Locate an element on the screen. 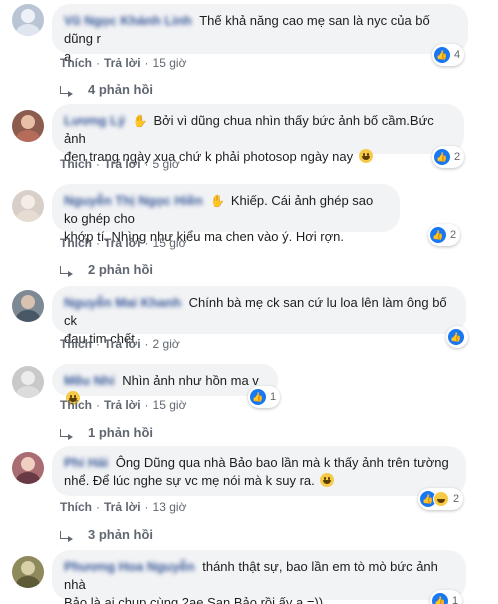 This screenshot has height=604, width=498. comment-bubble: Mều Nhi Nhìn ảnh như hồn ma v is located at coordinates (165, 384).